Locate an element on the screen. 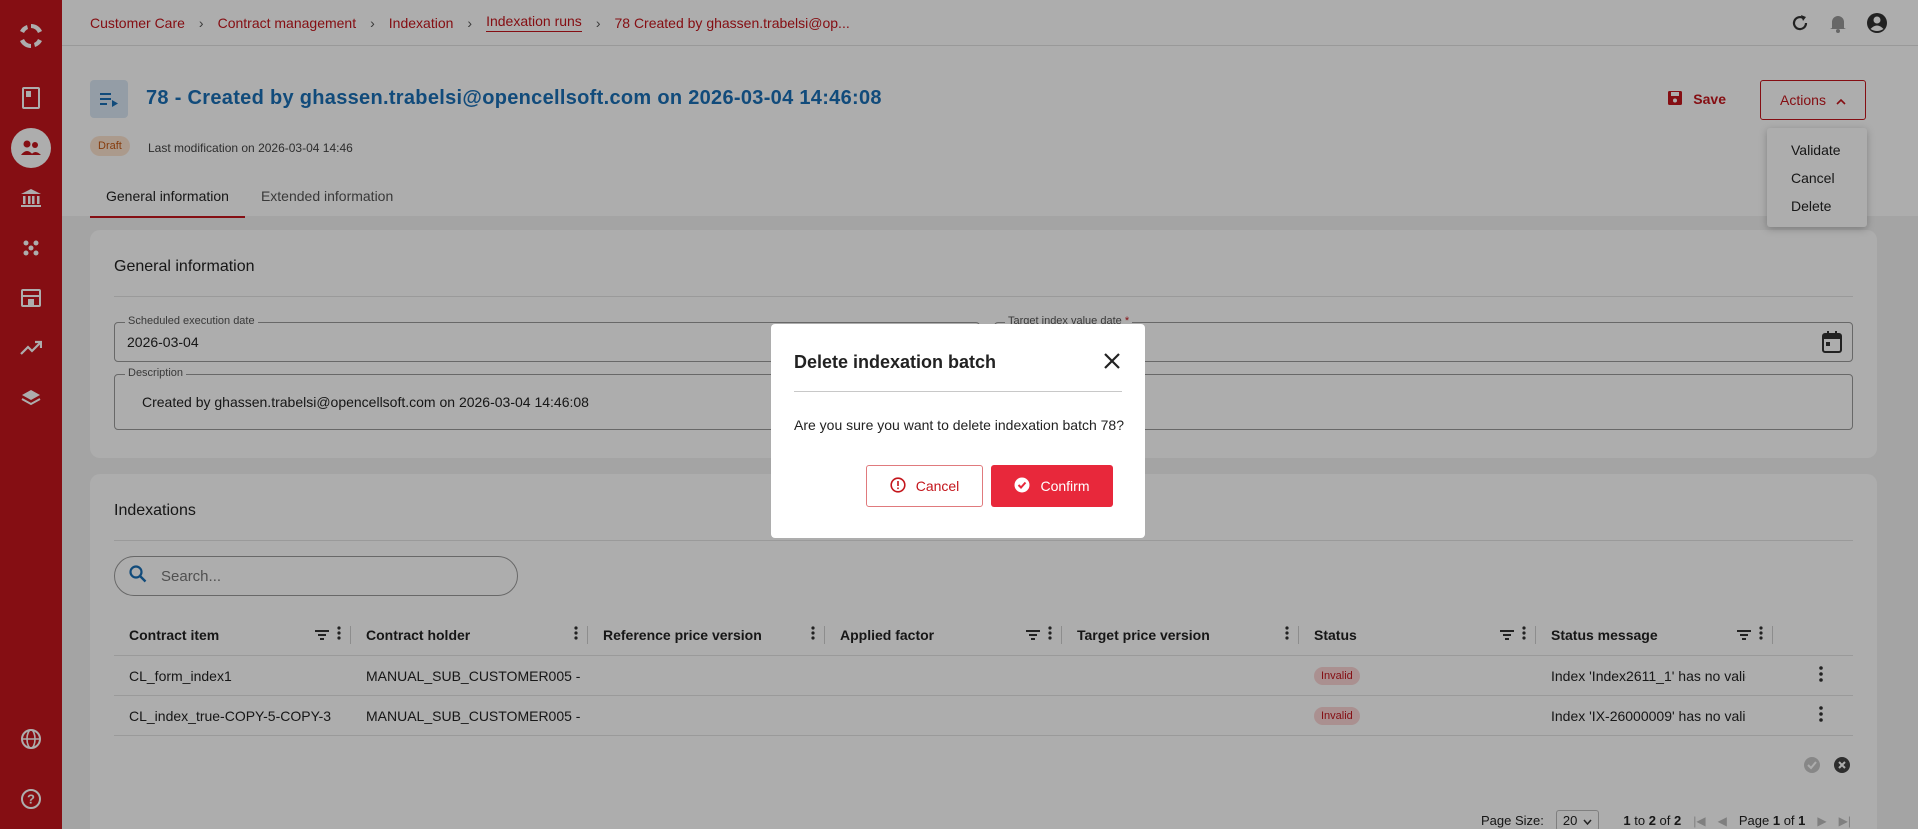 Image resolution: width=1918 pixels, height=829 pixels. dialog-title: Delete indexation batch is located at coordinates (895, 362).